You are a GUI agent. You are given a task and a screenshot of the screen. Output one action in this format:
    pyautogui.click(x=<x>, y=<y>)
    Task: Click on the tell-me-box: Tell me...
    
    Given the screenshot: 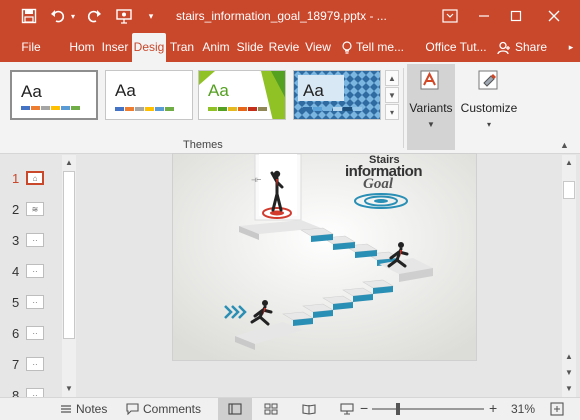 What is the action you would take?
    pyautogui.click(x=378, y=47)
    